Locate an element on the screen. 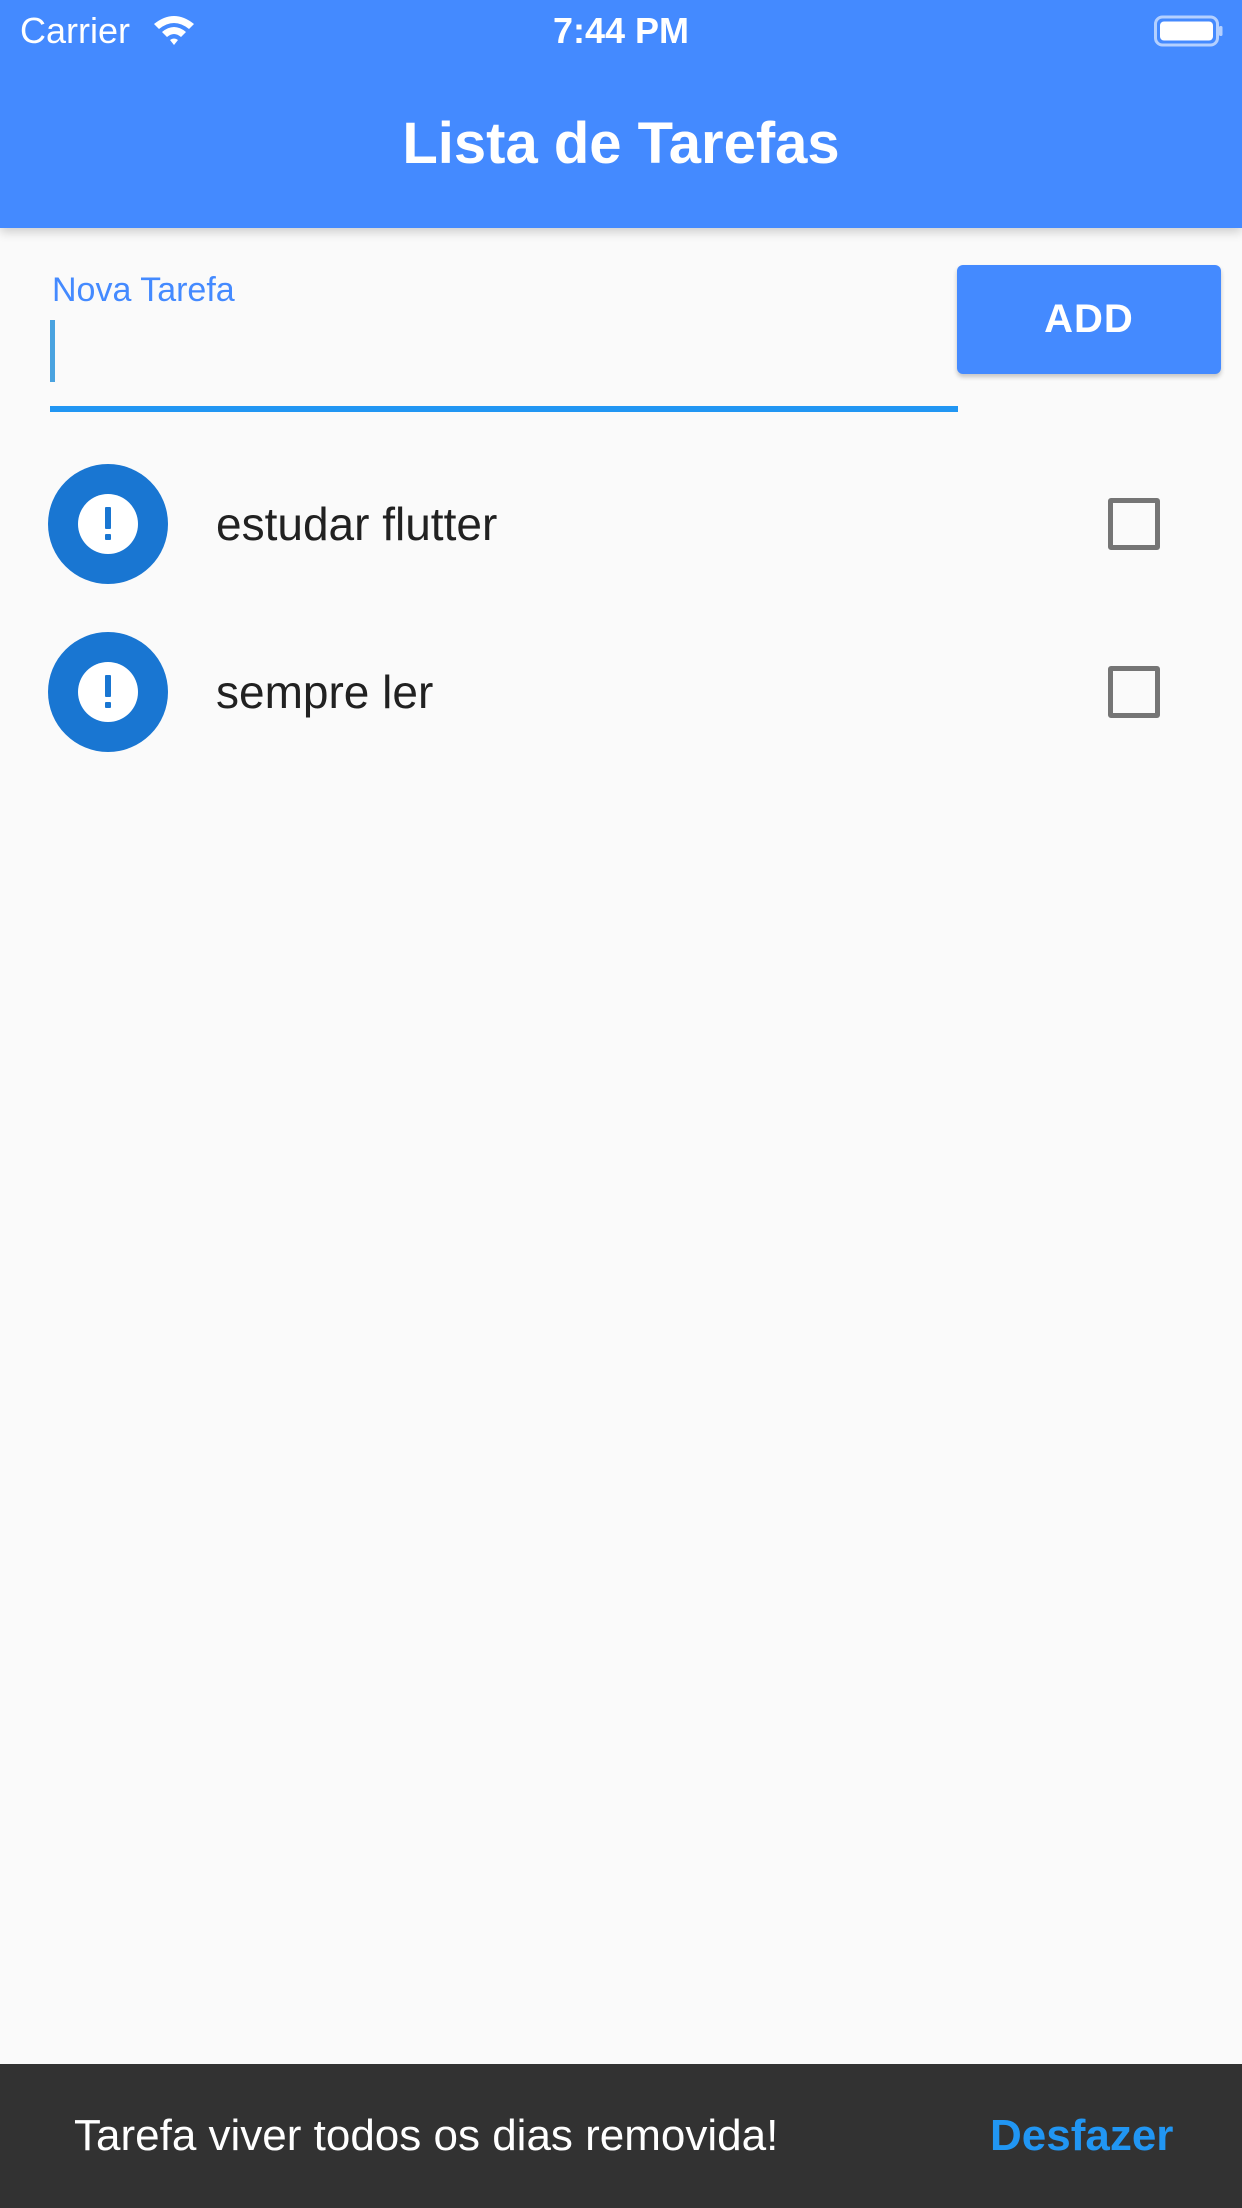 The width and height of the screenshot is (1242, 2208). status-time: 7:44 PM is located at coordinates (621, 30).